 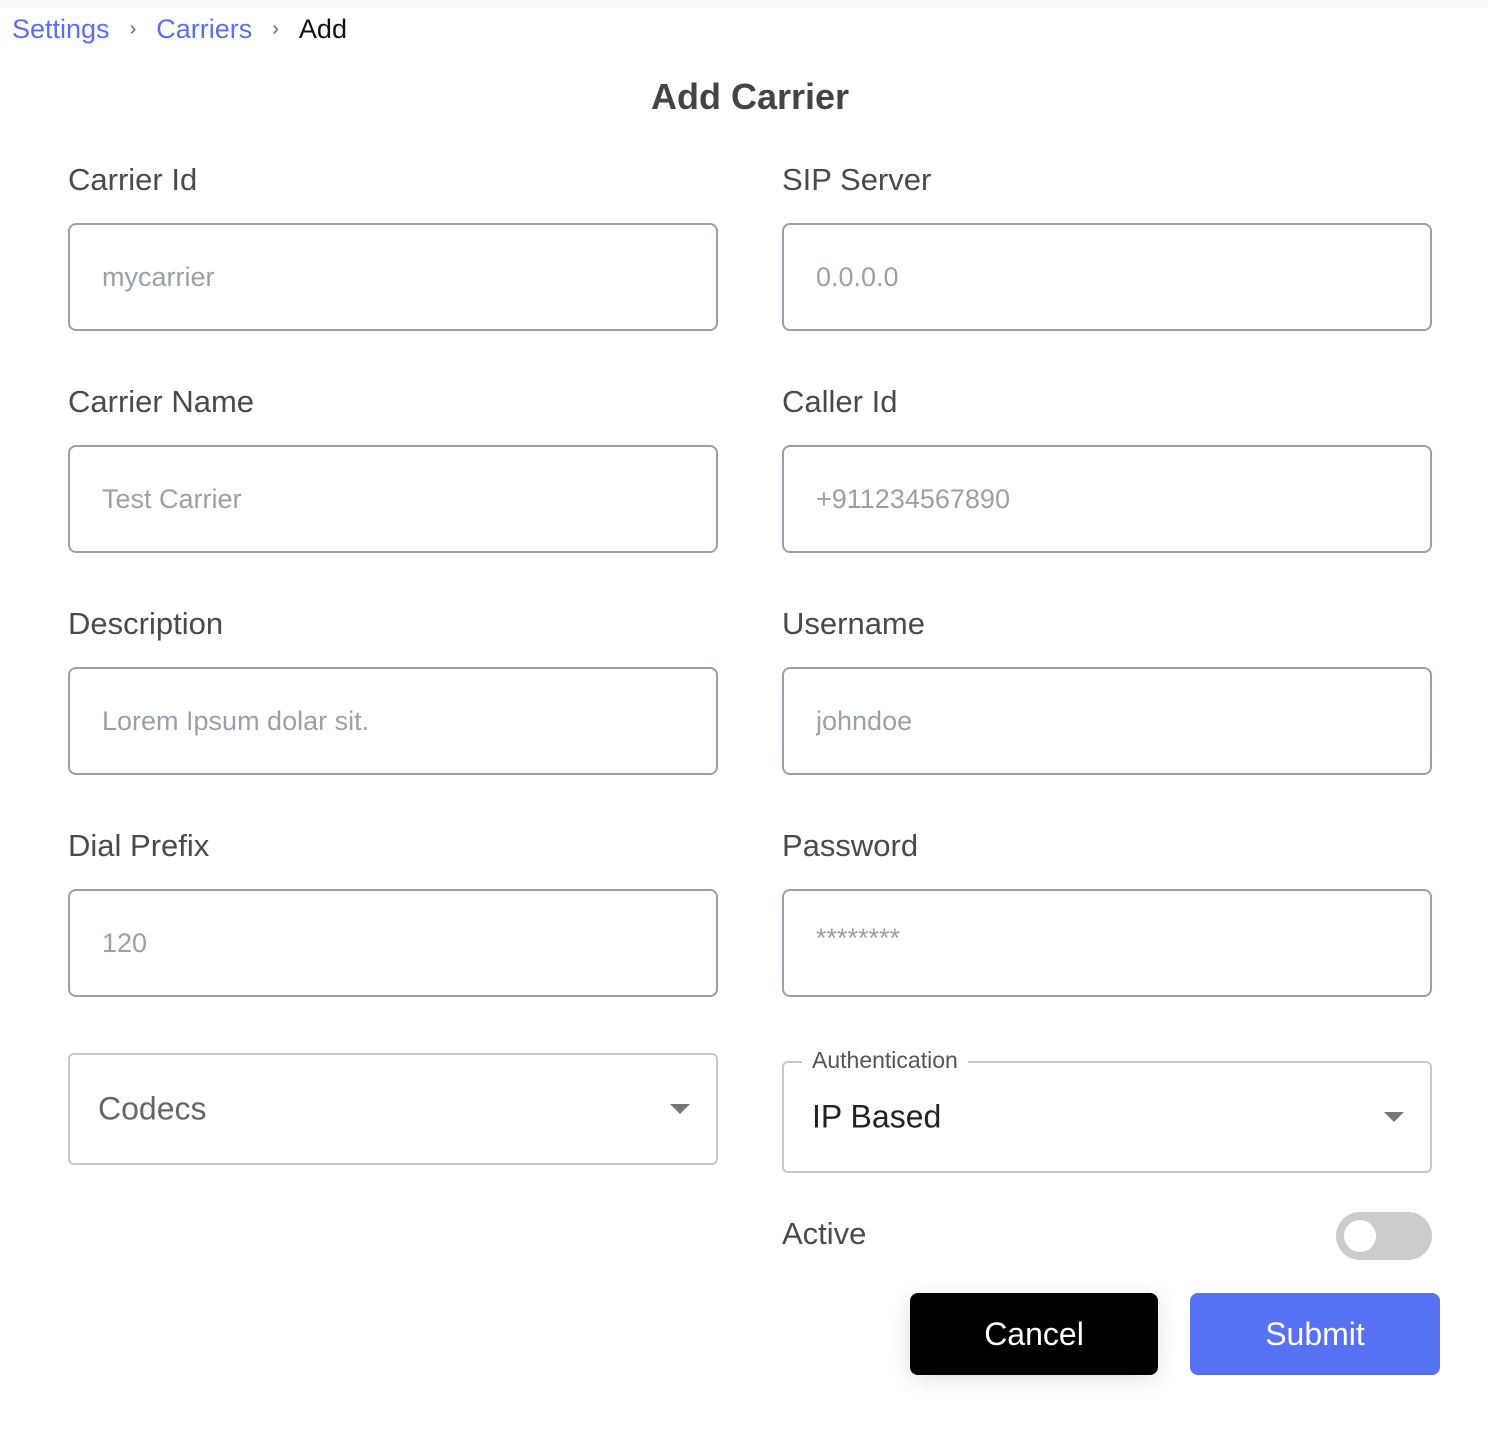 What do you see at coordinates (61, 29) in the screenshot?
I see `breadcrumb-settings: Settings` at bounding box center [61, 29].